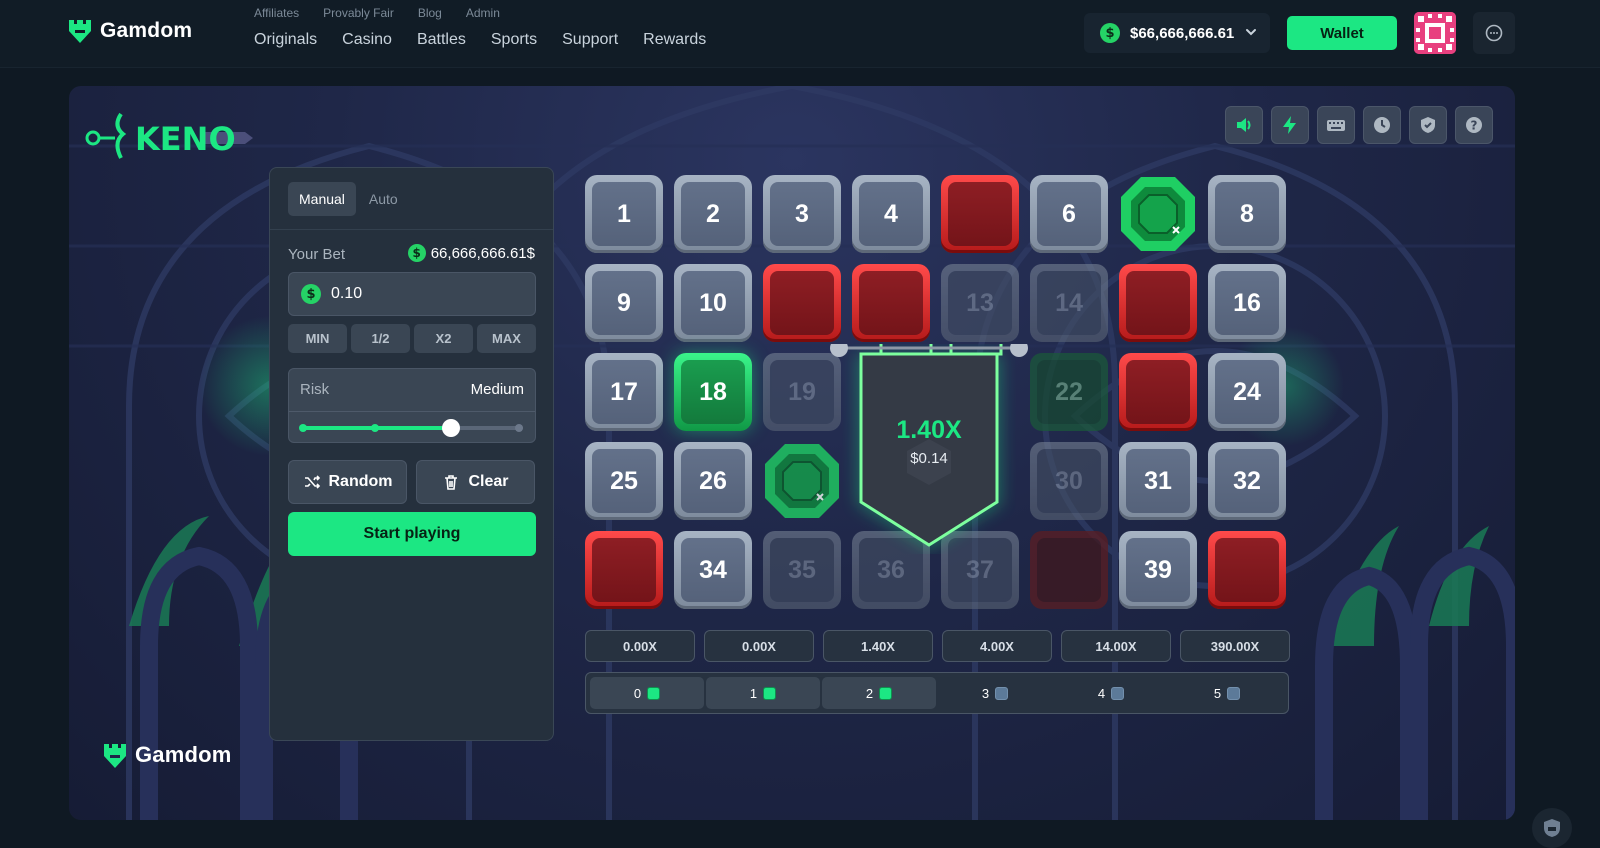 This screenshot has height=848, width=1600. I want to click on keno-tile: 3, so click(802, 214).